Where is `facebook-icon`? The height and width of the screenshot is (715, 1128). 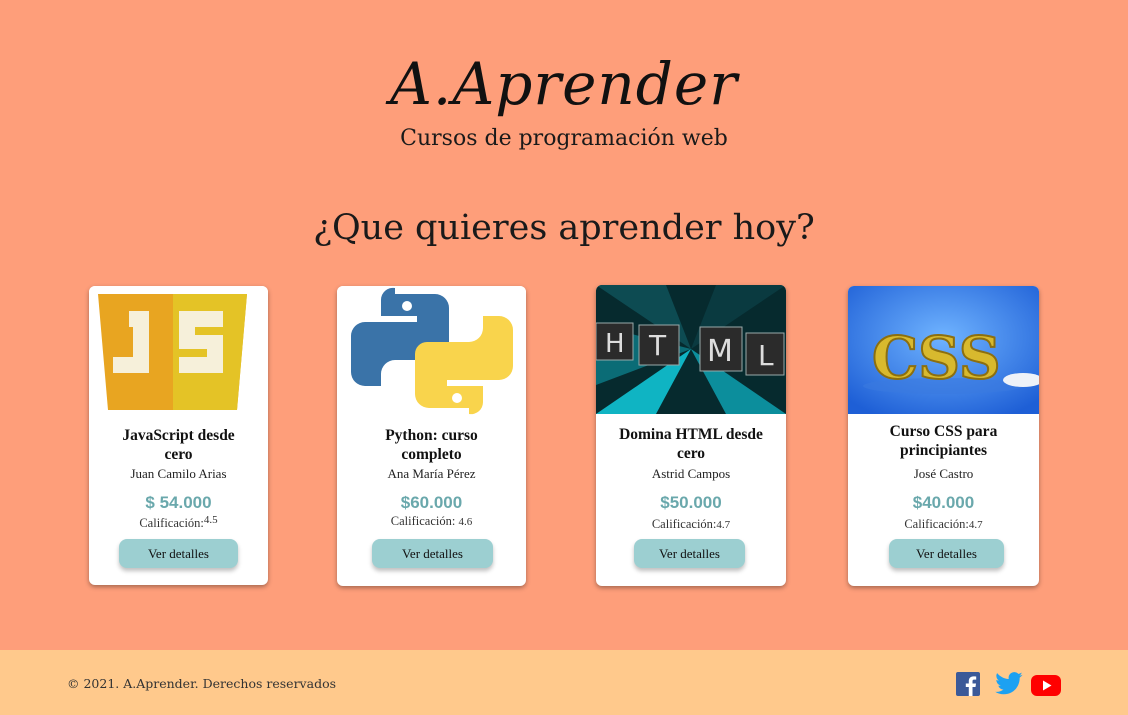
facebook-icon is located at coordinates (968, 684).